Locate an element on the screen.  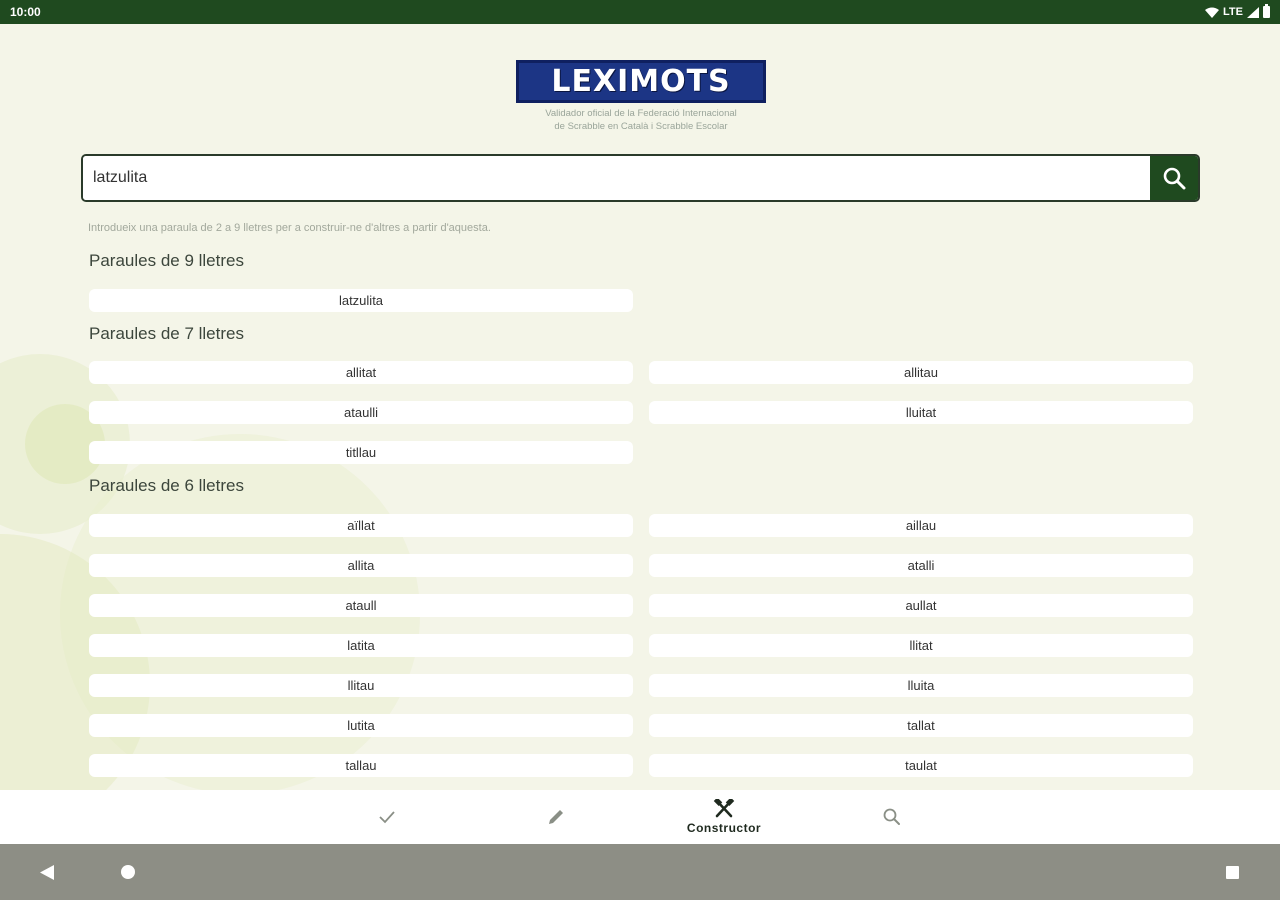
search-bar is located at coordinates (640, 178).